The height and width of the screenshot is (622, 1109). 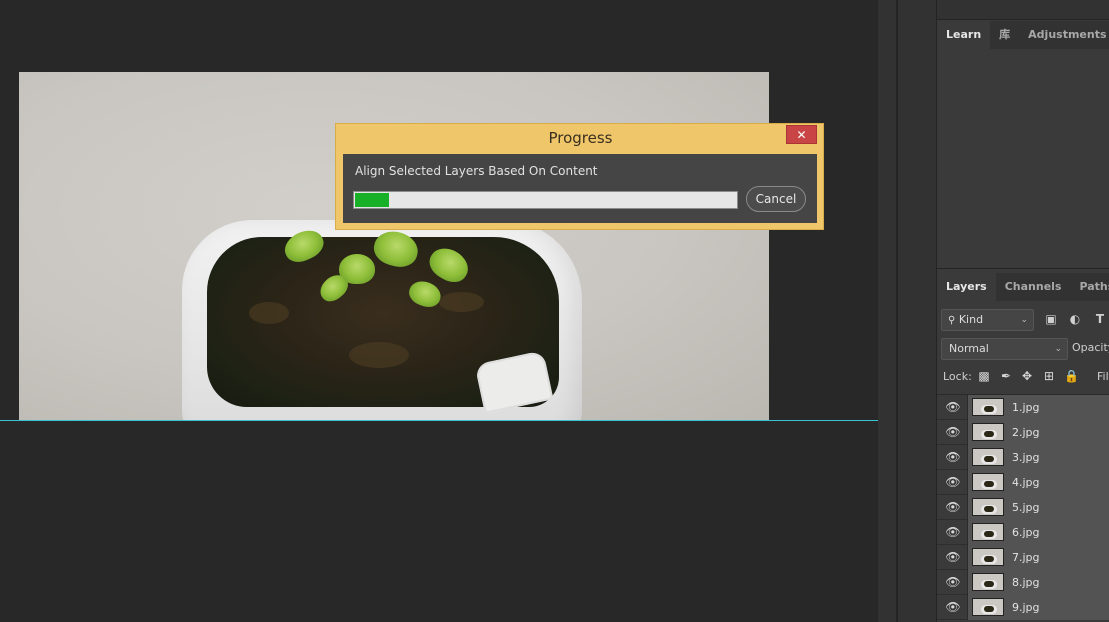 What do you see at coordinates (1023, 159) in the screenshot?
I see `learn-panel-body` at bounding box center [1023, 159].